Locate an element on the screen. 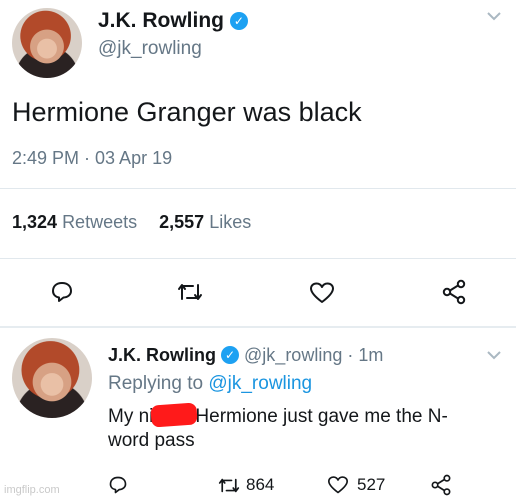 The width and height of the screenshot is (516, 500). author-name: J.K. Rowling is located at coordinates (161, 20).